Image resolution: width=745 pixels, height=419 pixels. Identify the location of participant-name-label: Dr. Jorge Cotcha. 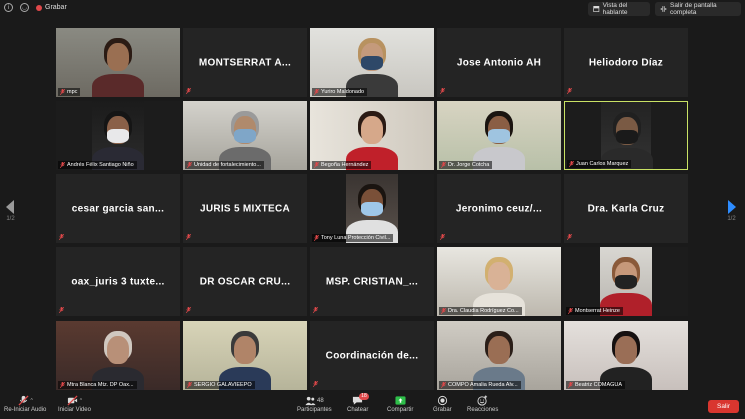
(466, 165).